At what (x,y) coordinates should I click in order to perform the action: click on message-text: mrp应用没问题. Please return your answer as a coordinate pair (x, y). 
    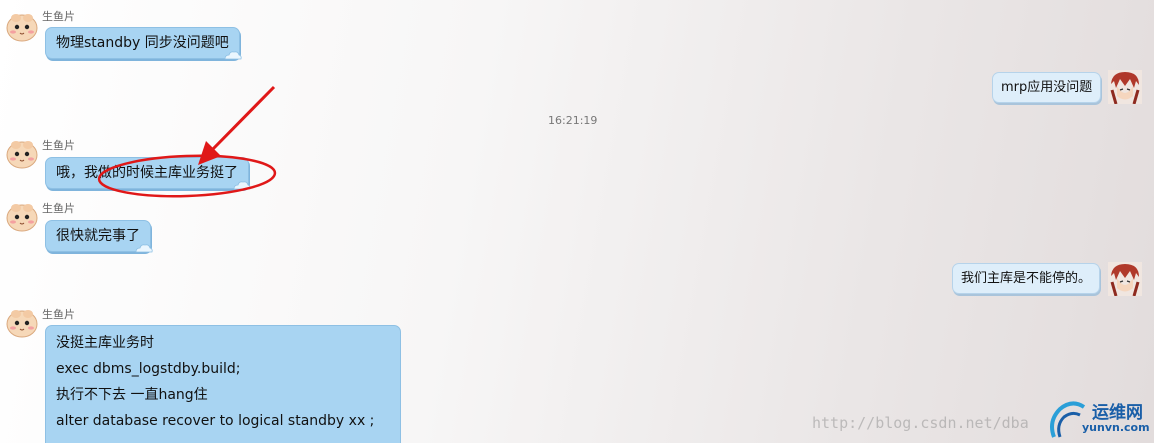
    Looking at the image, I should click on (1047, 87).